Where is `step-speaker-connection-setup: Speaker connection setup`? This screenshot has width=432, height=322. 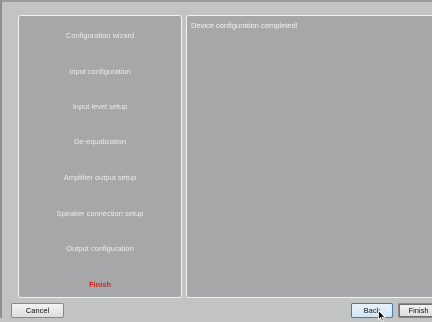 step-speaker-connection-setup: Speaker connection setup is located at coordinates (100, 213).